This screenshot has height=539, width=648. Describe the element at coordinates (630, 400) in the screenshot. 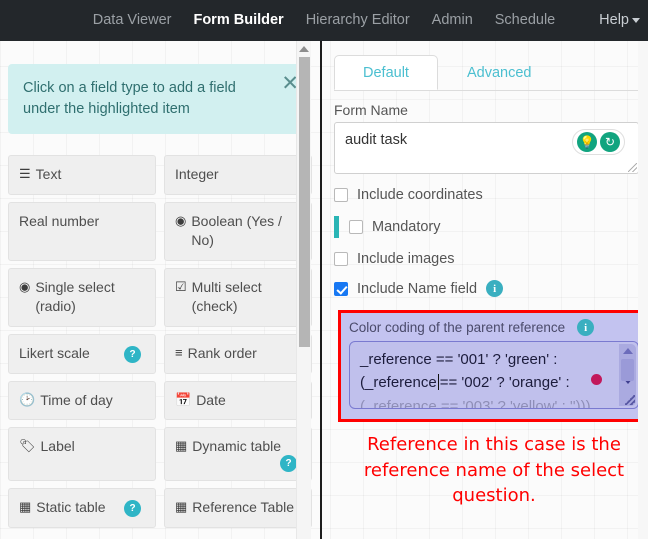

I see `resize-grip-icon` at that location.